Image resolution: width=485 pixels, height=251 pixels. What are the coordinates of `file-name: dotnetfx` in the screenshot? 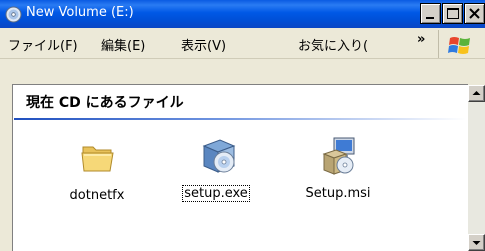 It's located at (97, 195).